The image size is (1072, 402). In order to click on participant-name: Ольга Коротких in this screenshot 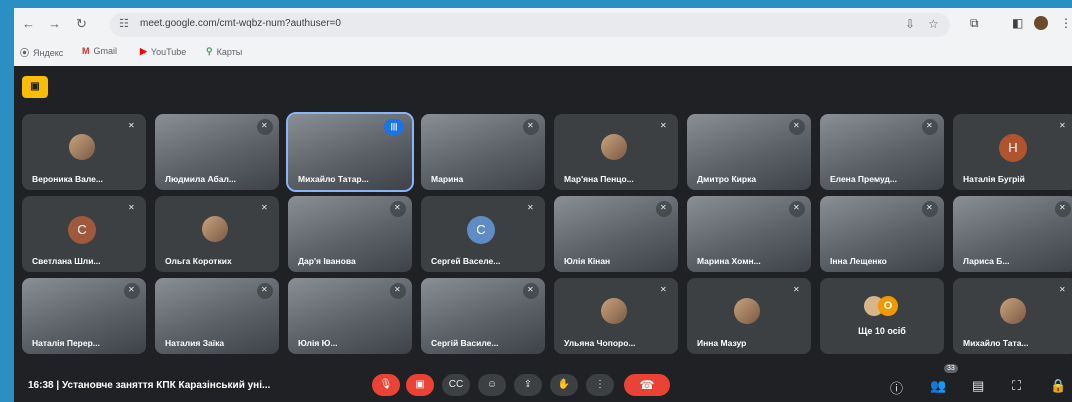, I will do `click(198, 261)`.